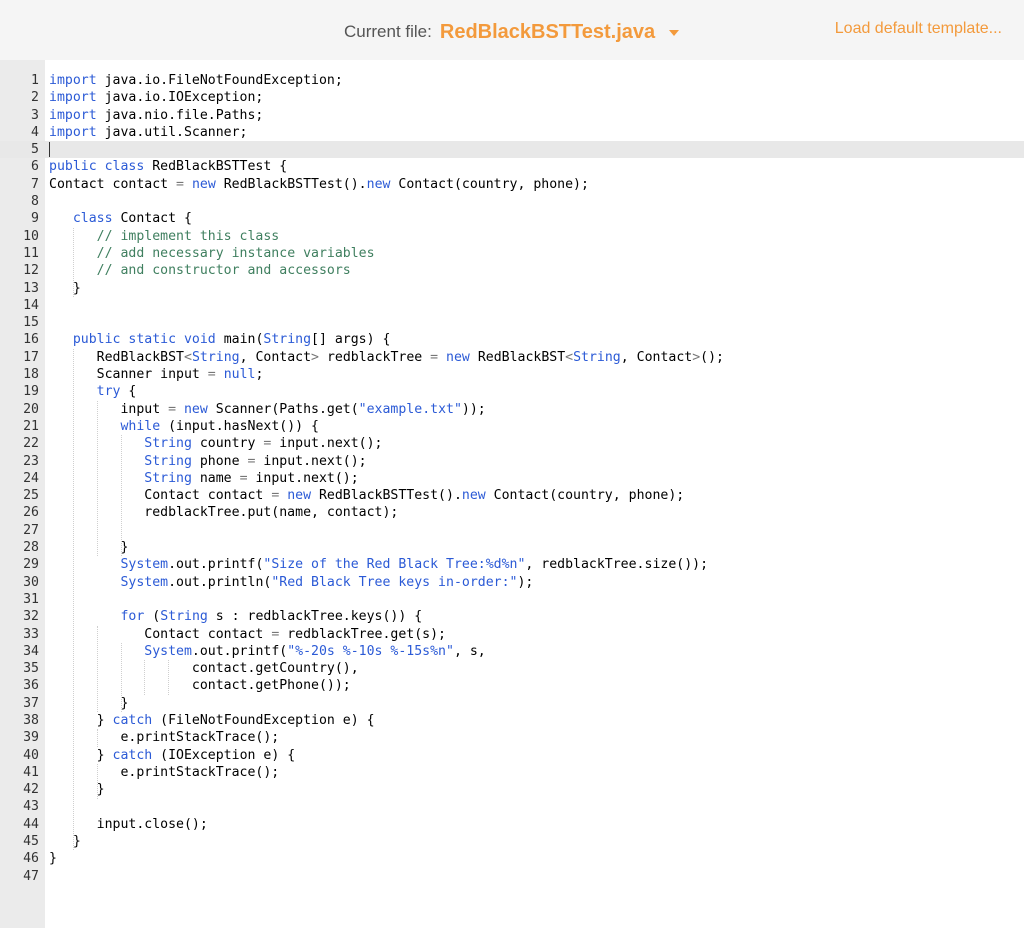 The width and height of the screenshot is (1024, 928). What do you see at coordinates (512, 374) in the screenshot?
I see `code-line: 18 Scanner input = null;` at bounding box center [512, 374].